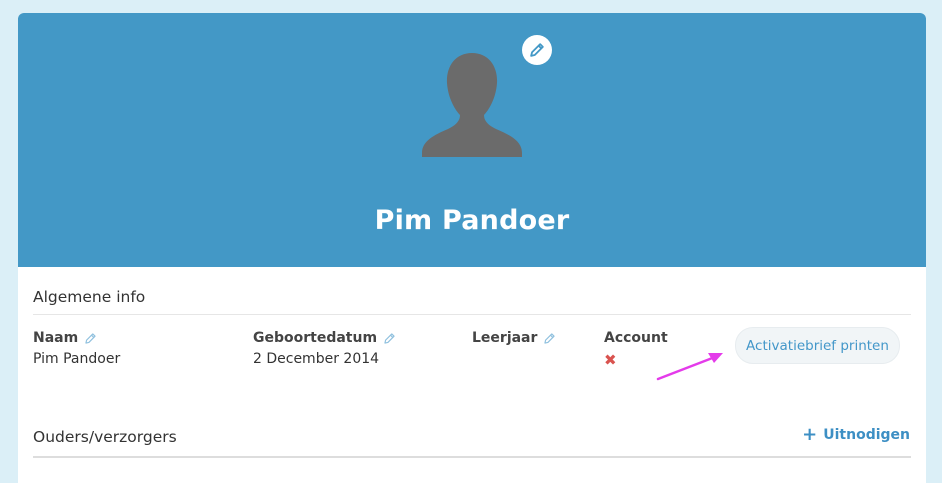  I want to click on invite-label: Uitnodigen, so click(866, 435).